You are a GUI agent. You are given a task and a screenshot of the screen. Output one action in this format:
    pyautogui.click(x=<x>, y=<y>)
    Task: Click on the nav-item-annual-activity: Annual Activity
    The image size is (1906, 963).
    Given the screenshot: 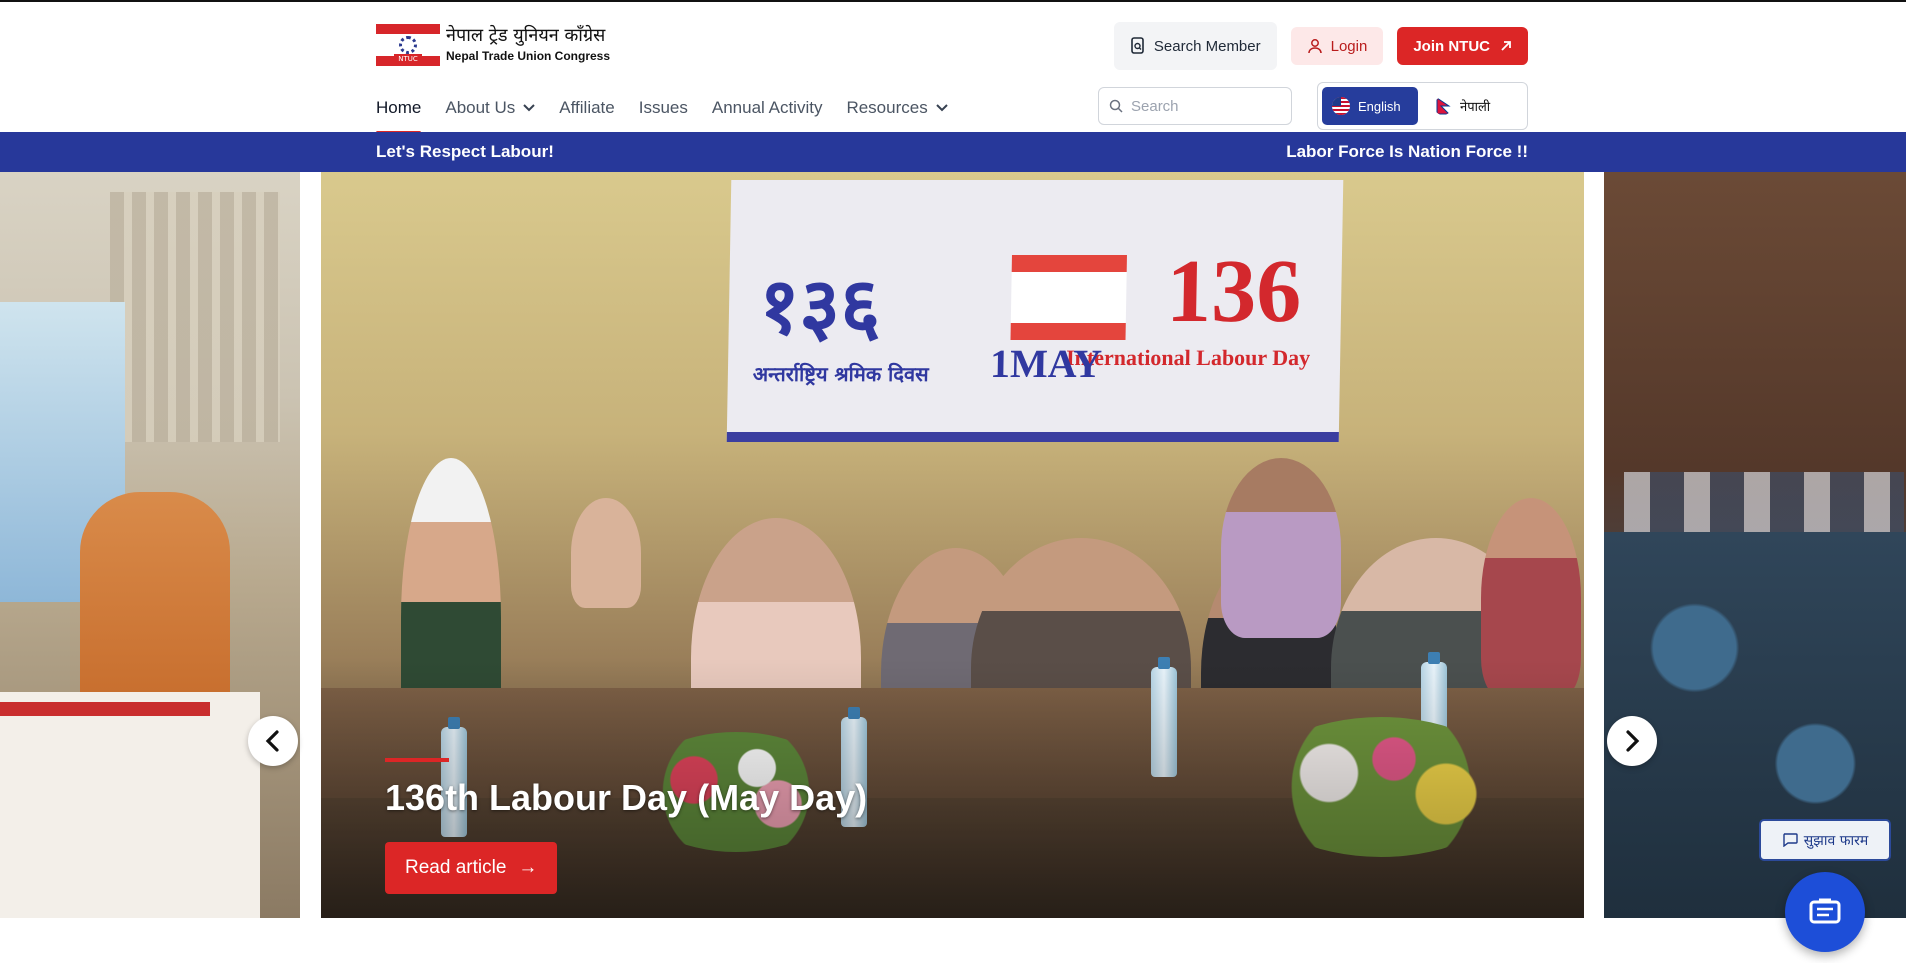 What is the action you would take?
    pyautogui.click(x=767, y=108)
    